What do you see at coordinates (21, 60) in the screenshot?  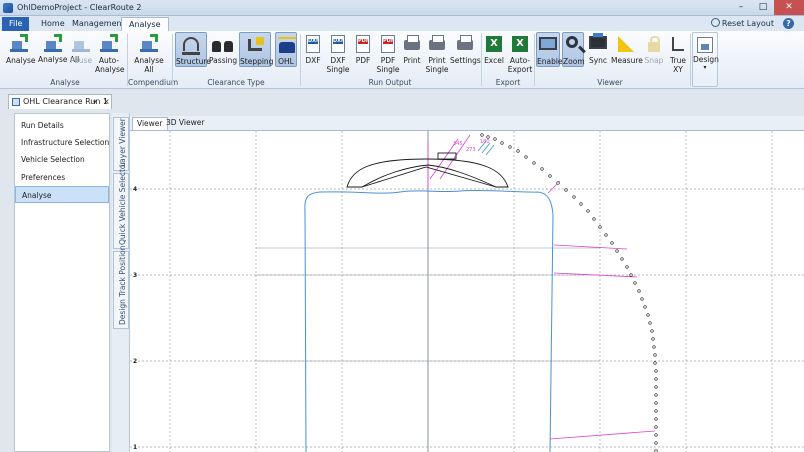 I see `analyse-label: Analyse` at bounding box center [21, 60].